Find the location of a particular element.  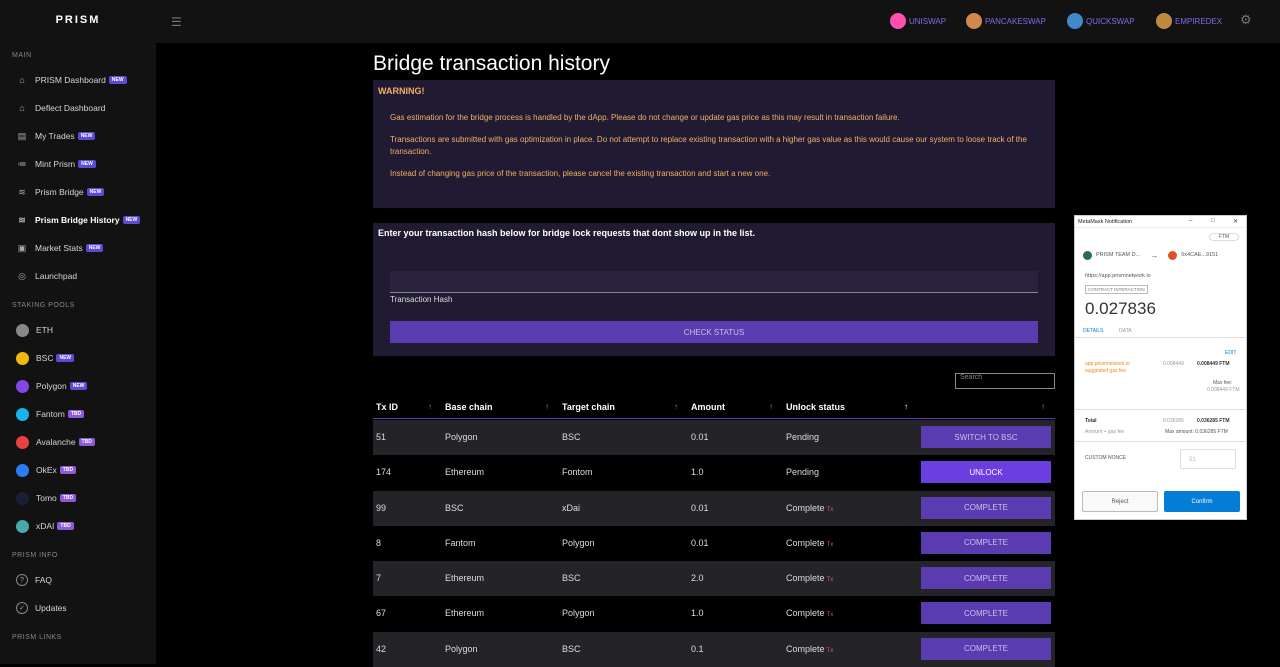

confirm-button: Confirm is located at coordinates (1202, 501).